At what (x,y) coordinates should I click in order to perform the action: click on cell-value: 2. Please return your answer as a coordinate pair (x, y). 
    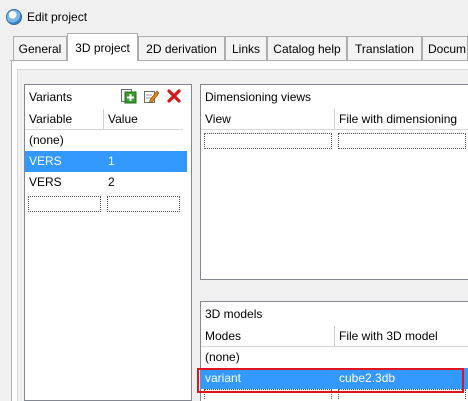
    Looking at the image, I should click on (111, 182).